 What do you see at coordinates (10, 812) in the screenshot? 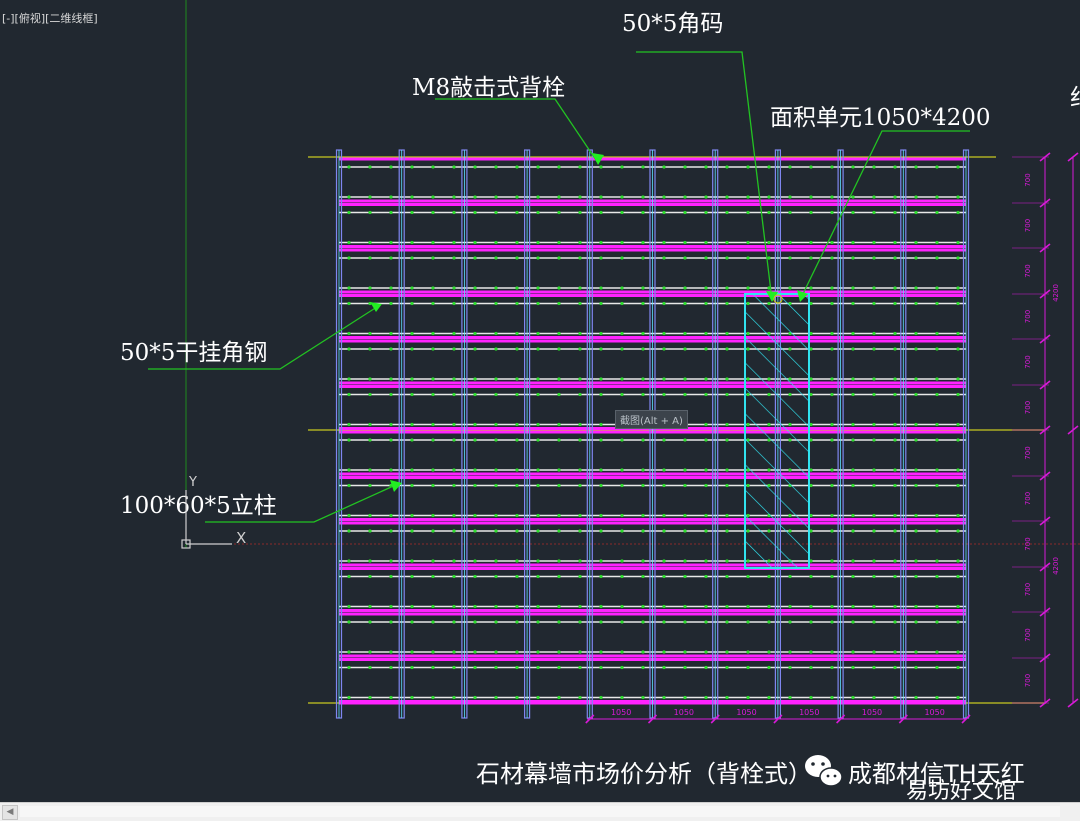
I see `scroll-left-button: ◀` at bounding box center [10, 812].